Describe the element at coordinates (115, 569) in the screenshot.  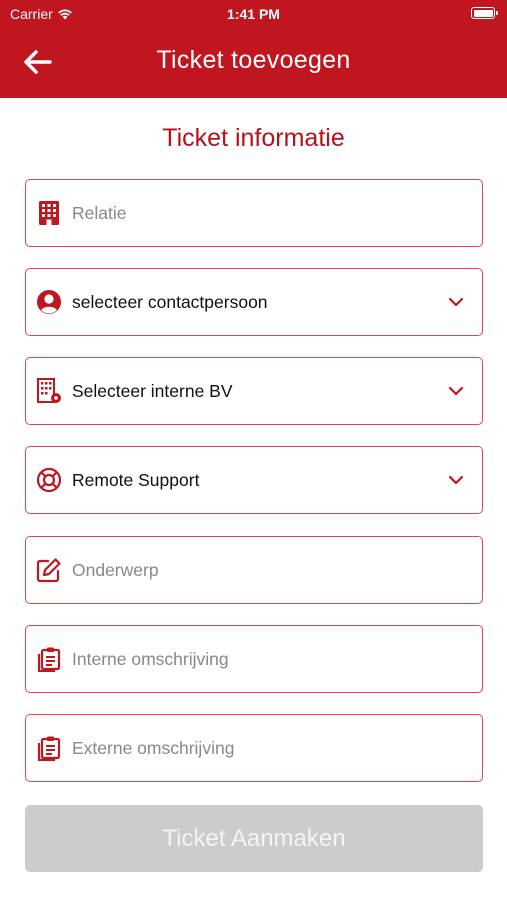
I see `onderwerp-placeholder: Onderwerp` at that location.